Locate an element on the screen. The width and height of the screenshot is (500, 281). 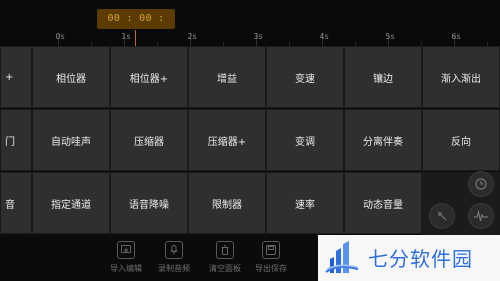
mic-icon is located at coordinates (174, 250).